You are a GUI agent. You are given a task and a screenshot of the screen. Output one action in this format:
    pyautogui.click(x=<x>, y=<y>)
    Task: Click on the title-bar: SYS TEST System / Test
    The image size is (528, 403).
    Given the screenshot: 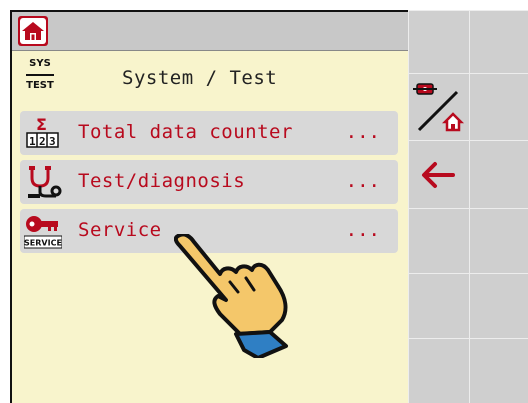 What is the action you would take?
    pyautogui.click(x=210, y=78)
    